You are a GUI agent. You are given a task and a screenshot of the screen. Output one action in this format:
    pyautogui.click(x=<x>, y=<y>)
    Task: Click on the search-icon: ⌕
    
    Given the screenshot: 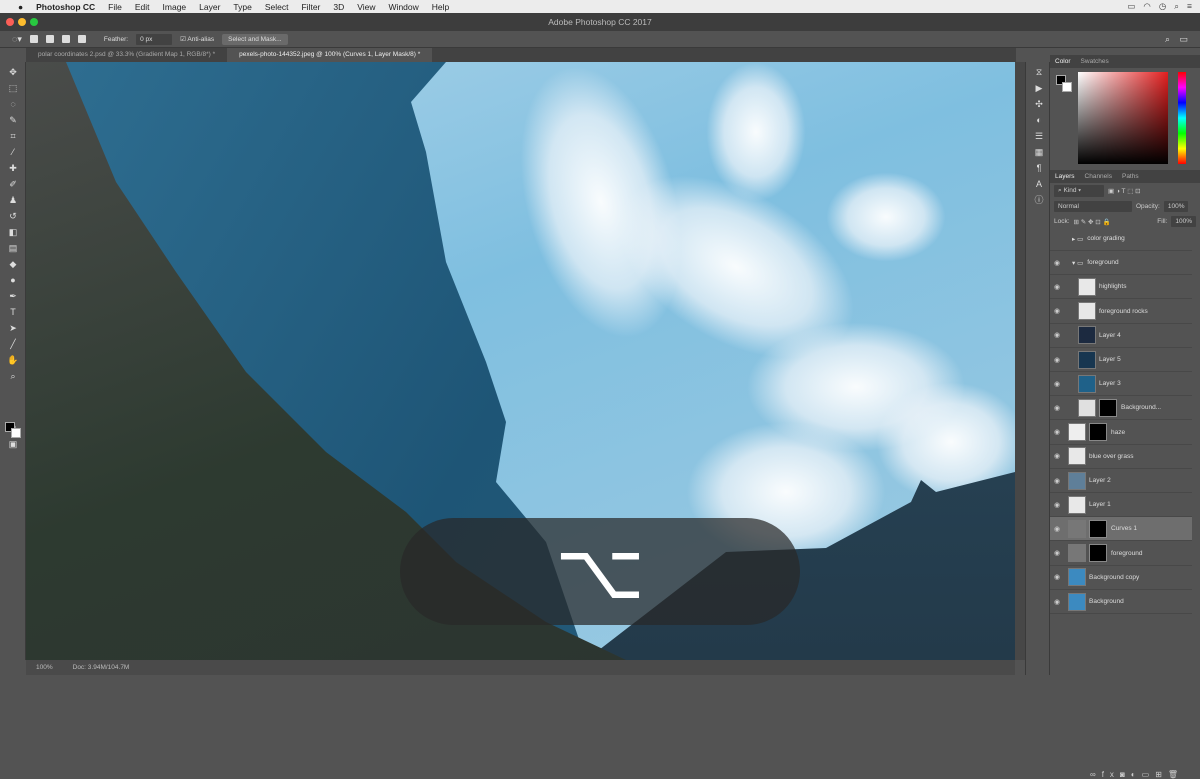 What is the action you would take?
    pyautogui.click(x=1167, y=39)
    